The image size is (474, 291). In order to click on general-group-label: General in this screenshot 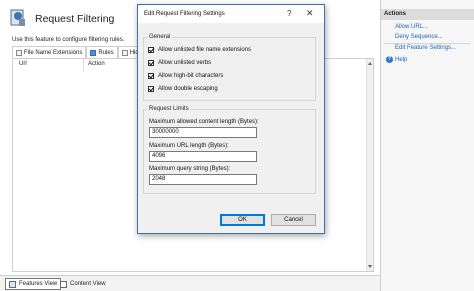, I will do `click(160, 37)`.